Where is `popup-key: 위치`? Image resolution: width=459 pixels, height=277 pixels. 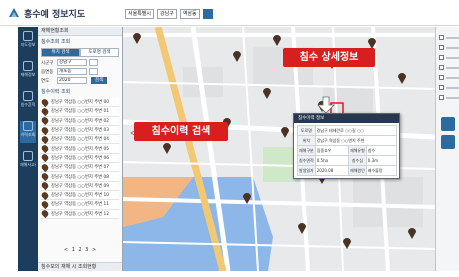
popup-key: 위치 is located at coordinates (306, 140).